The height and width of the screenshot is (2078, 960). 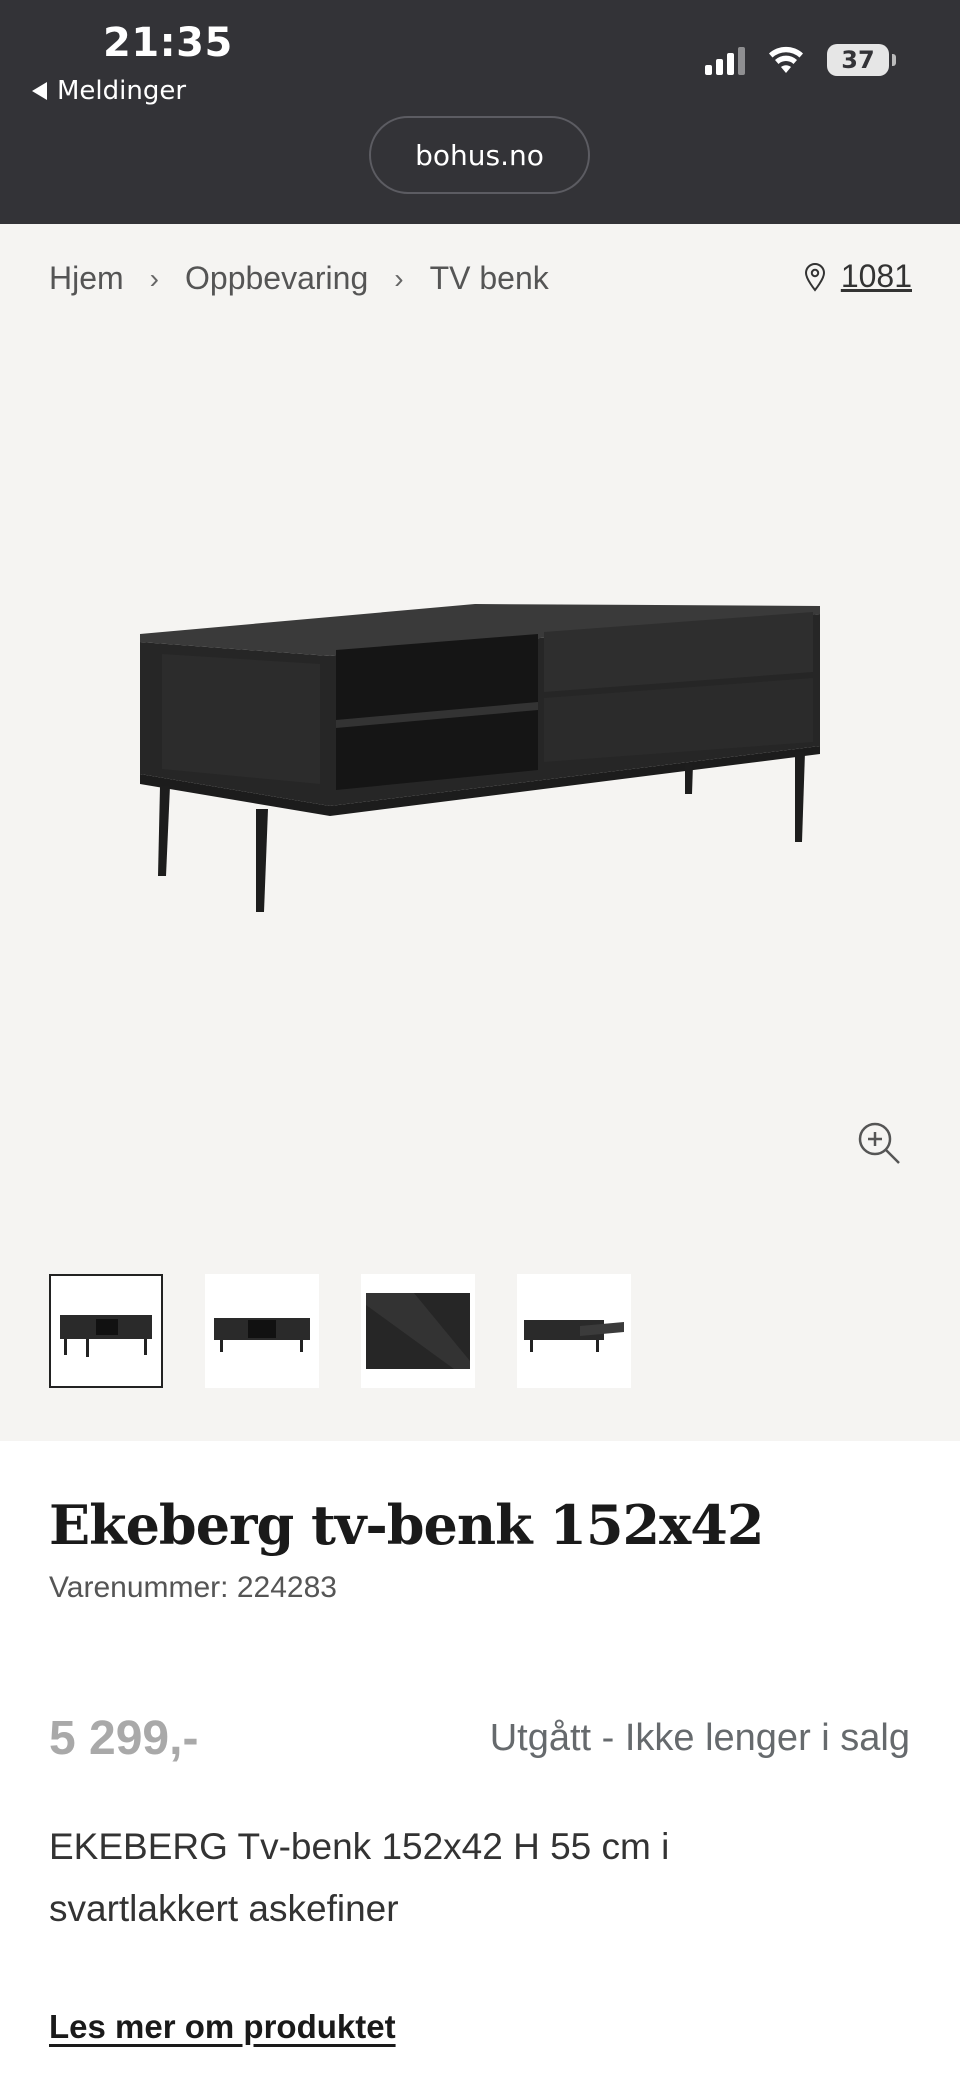 What do you see at coordinates (193, 1587) in the screenshot?
I see `product-sku: Varenummer: 224283` at bounding box center [193, 1587].